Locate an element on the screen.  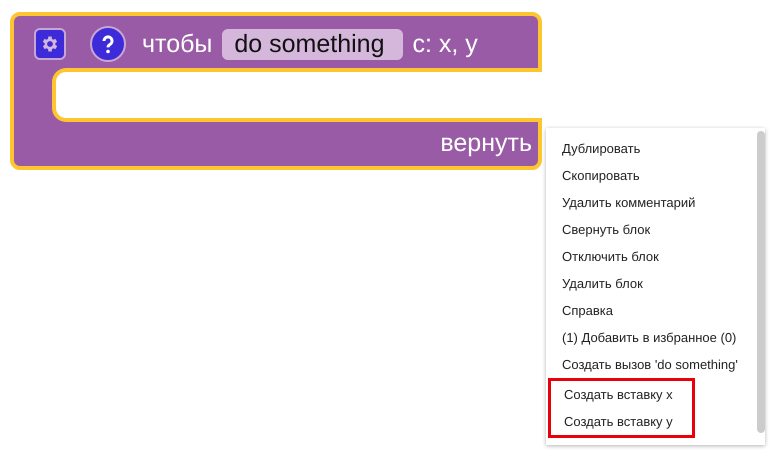
menu-item: Создать вставку x is located at coordinates (621, 393).